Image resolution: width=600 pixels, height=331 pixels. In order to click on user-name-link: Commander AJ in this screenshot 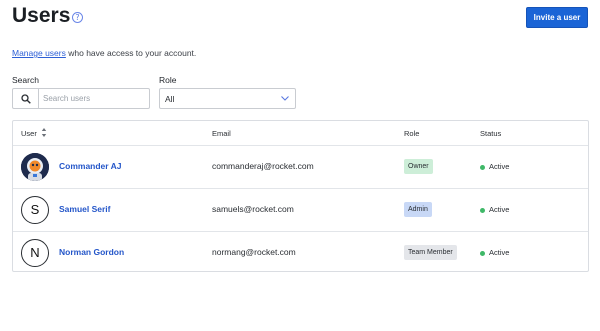, I will do `click(90, 166)`.